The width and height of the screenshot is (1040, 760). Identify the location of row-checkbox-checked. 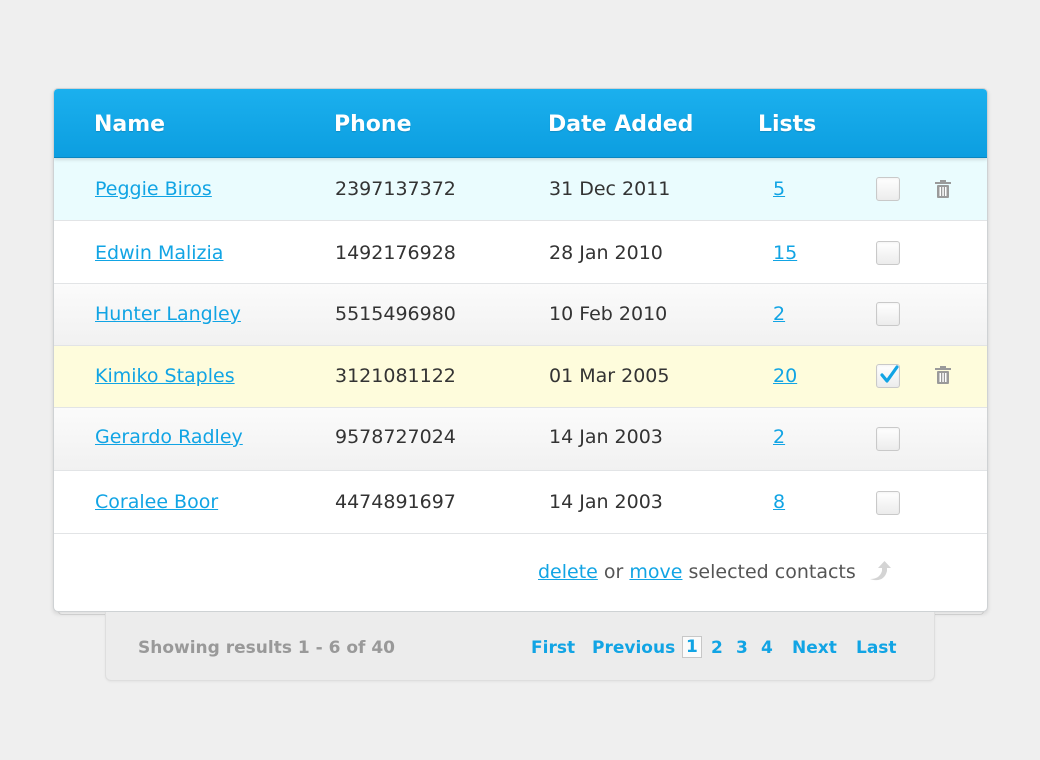
(888, 376).